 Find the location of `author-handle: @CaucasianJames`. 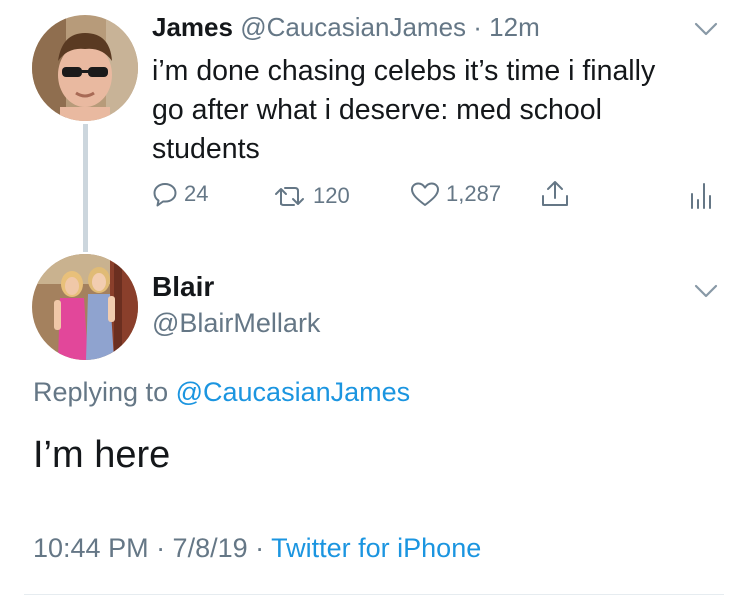

author-handle: @CaucasianJames is located at coordinates (353, 27).